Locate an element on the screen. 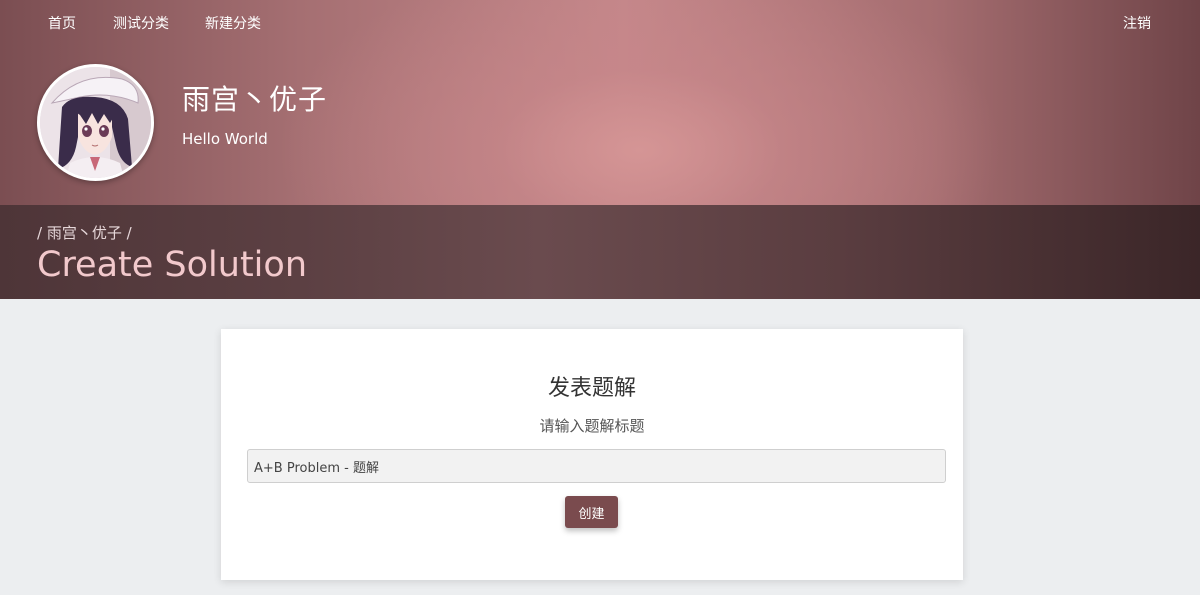  breadcrumb: / 雨宫丶优子 / is located at coordinates (84, 233).